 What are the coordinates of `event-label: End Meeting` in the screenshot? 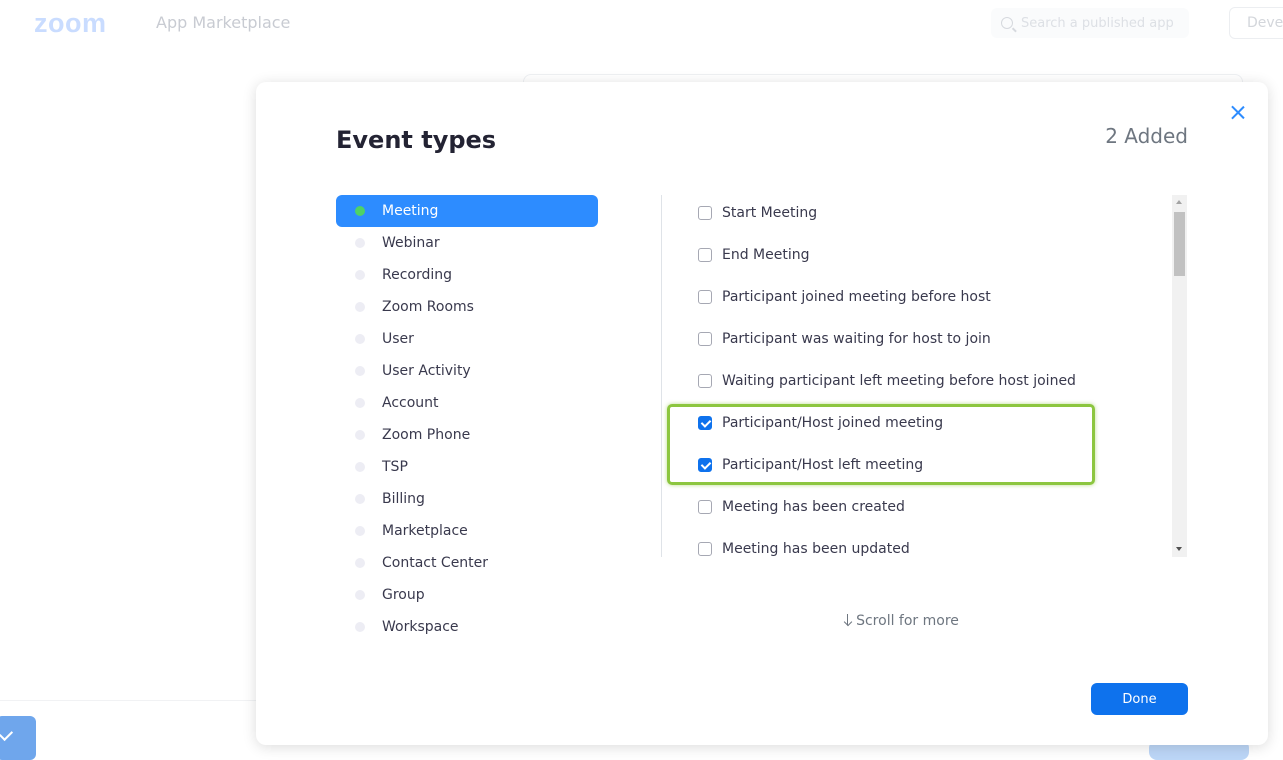 It's located at (766, 255).